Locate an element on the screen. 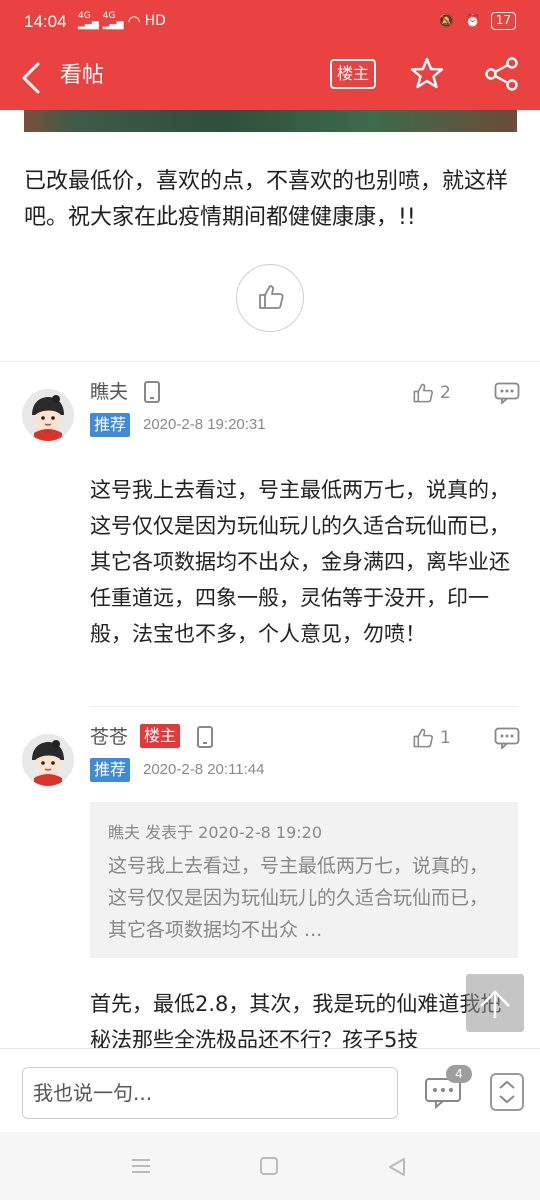  comment-count-badge: 4 is located at coordinates (459, 1074).